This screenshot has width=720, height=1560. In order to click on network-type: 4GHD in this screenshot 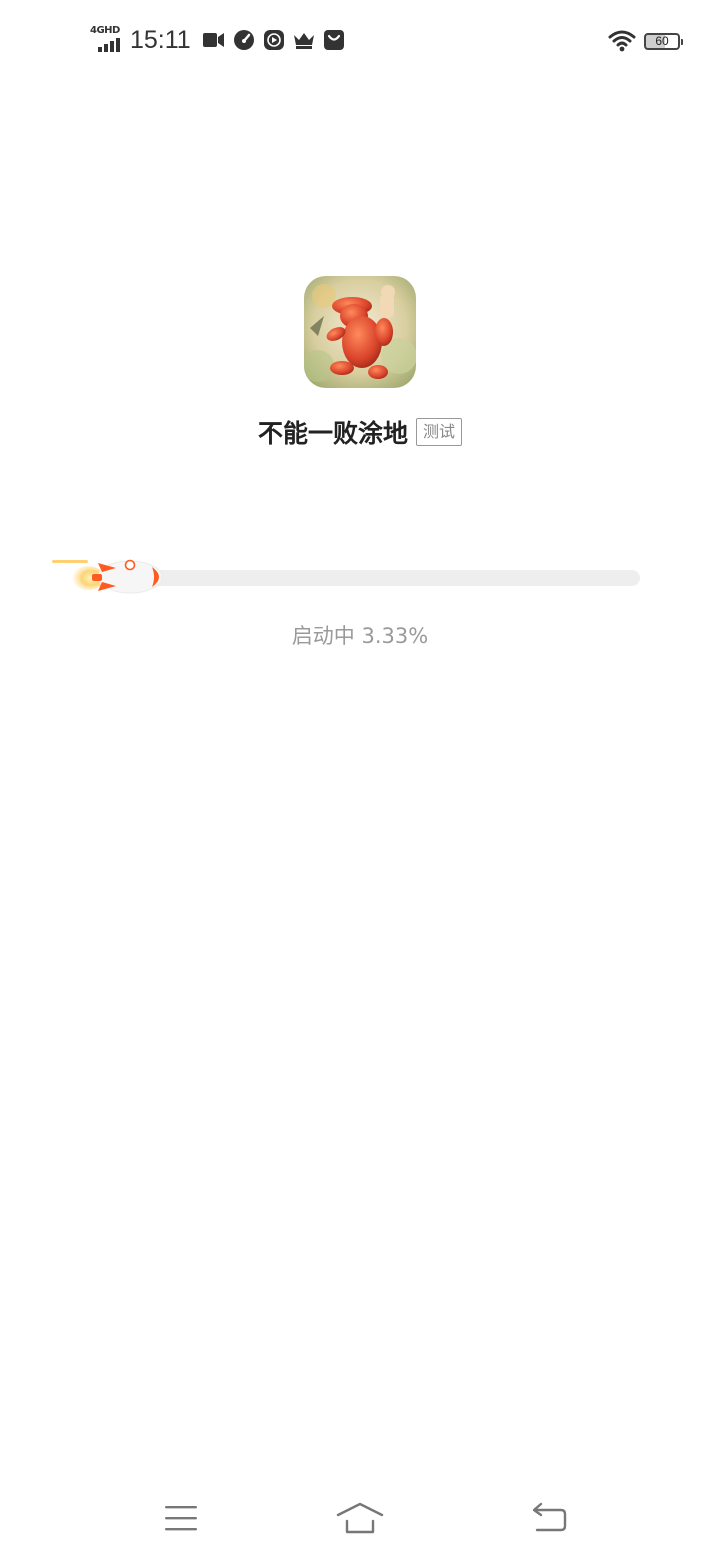, I will do `click(105, 30)`.